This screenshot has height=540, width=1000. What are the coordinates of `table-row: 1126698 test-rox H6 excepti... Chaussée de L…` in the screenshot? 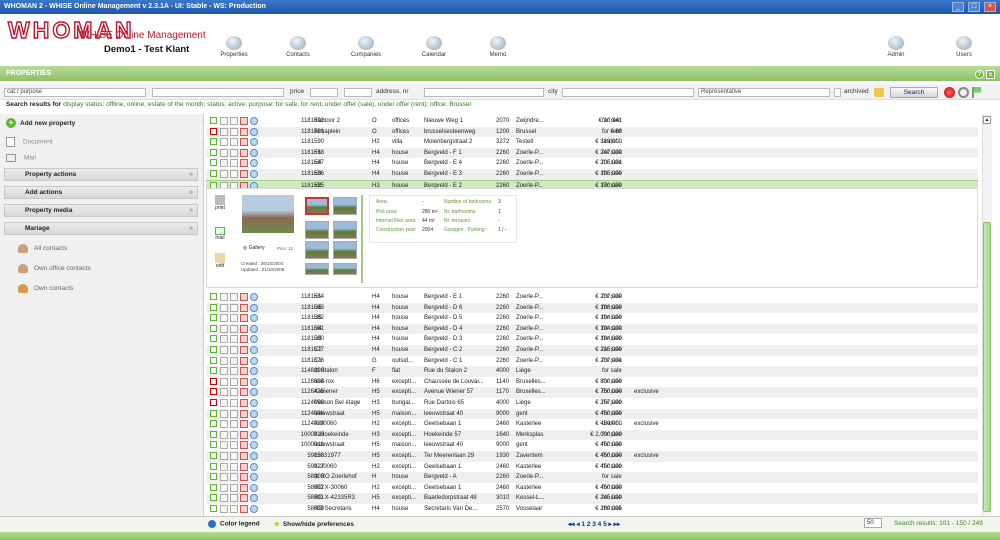 It's located at (592, 382).